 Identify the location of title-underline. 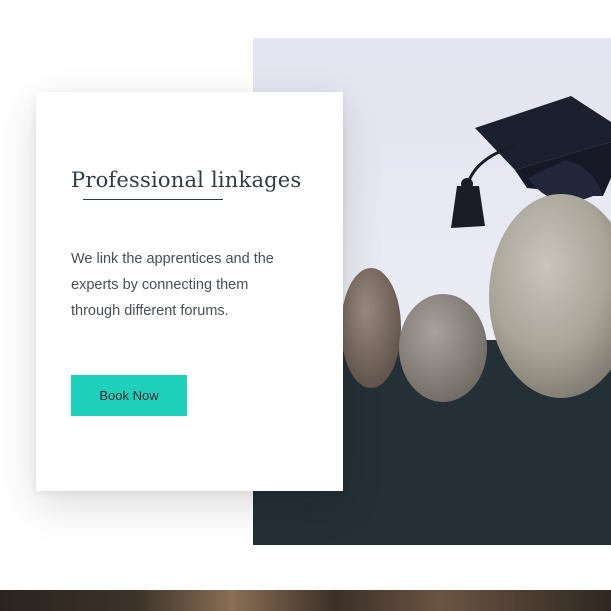
(153, 199).